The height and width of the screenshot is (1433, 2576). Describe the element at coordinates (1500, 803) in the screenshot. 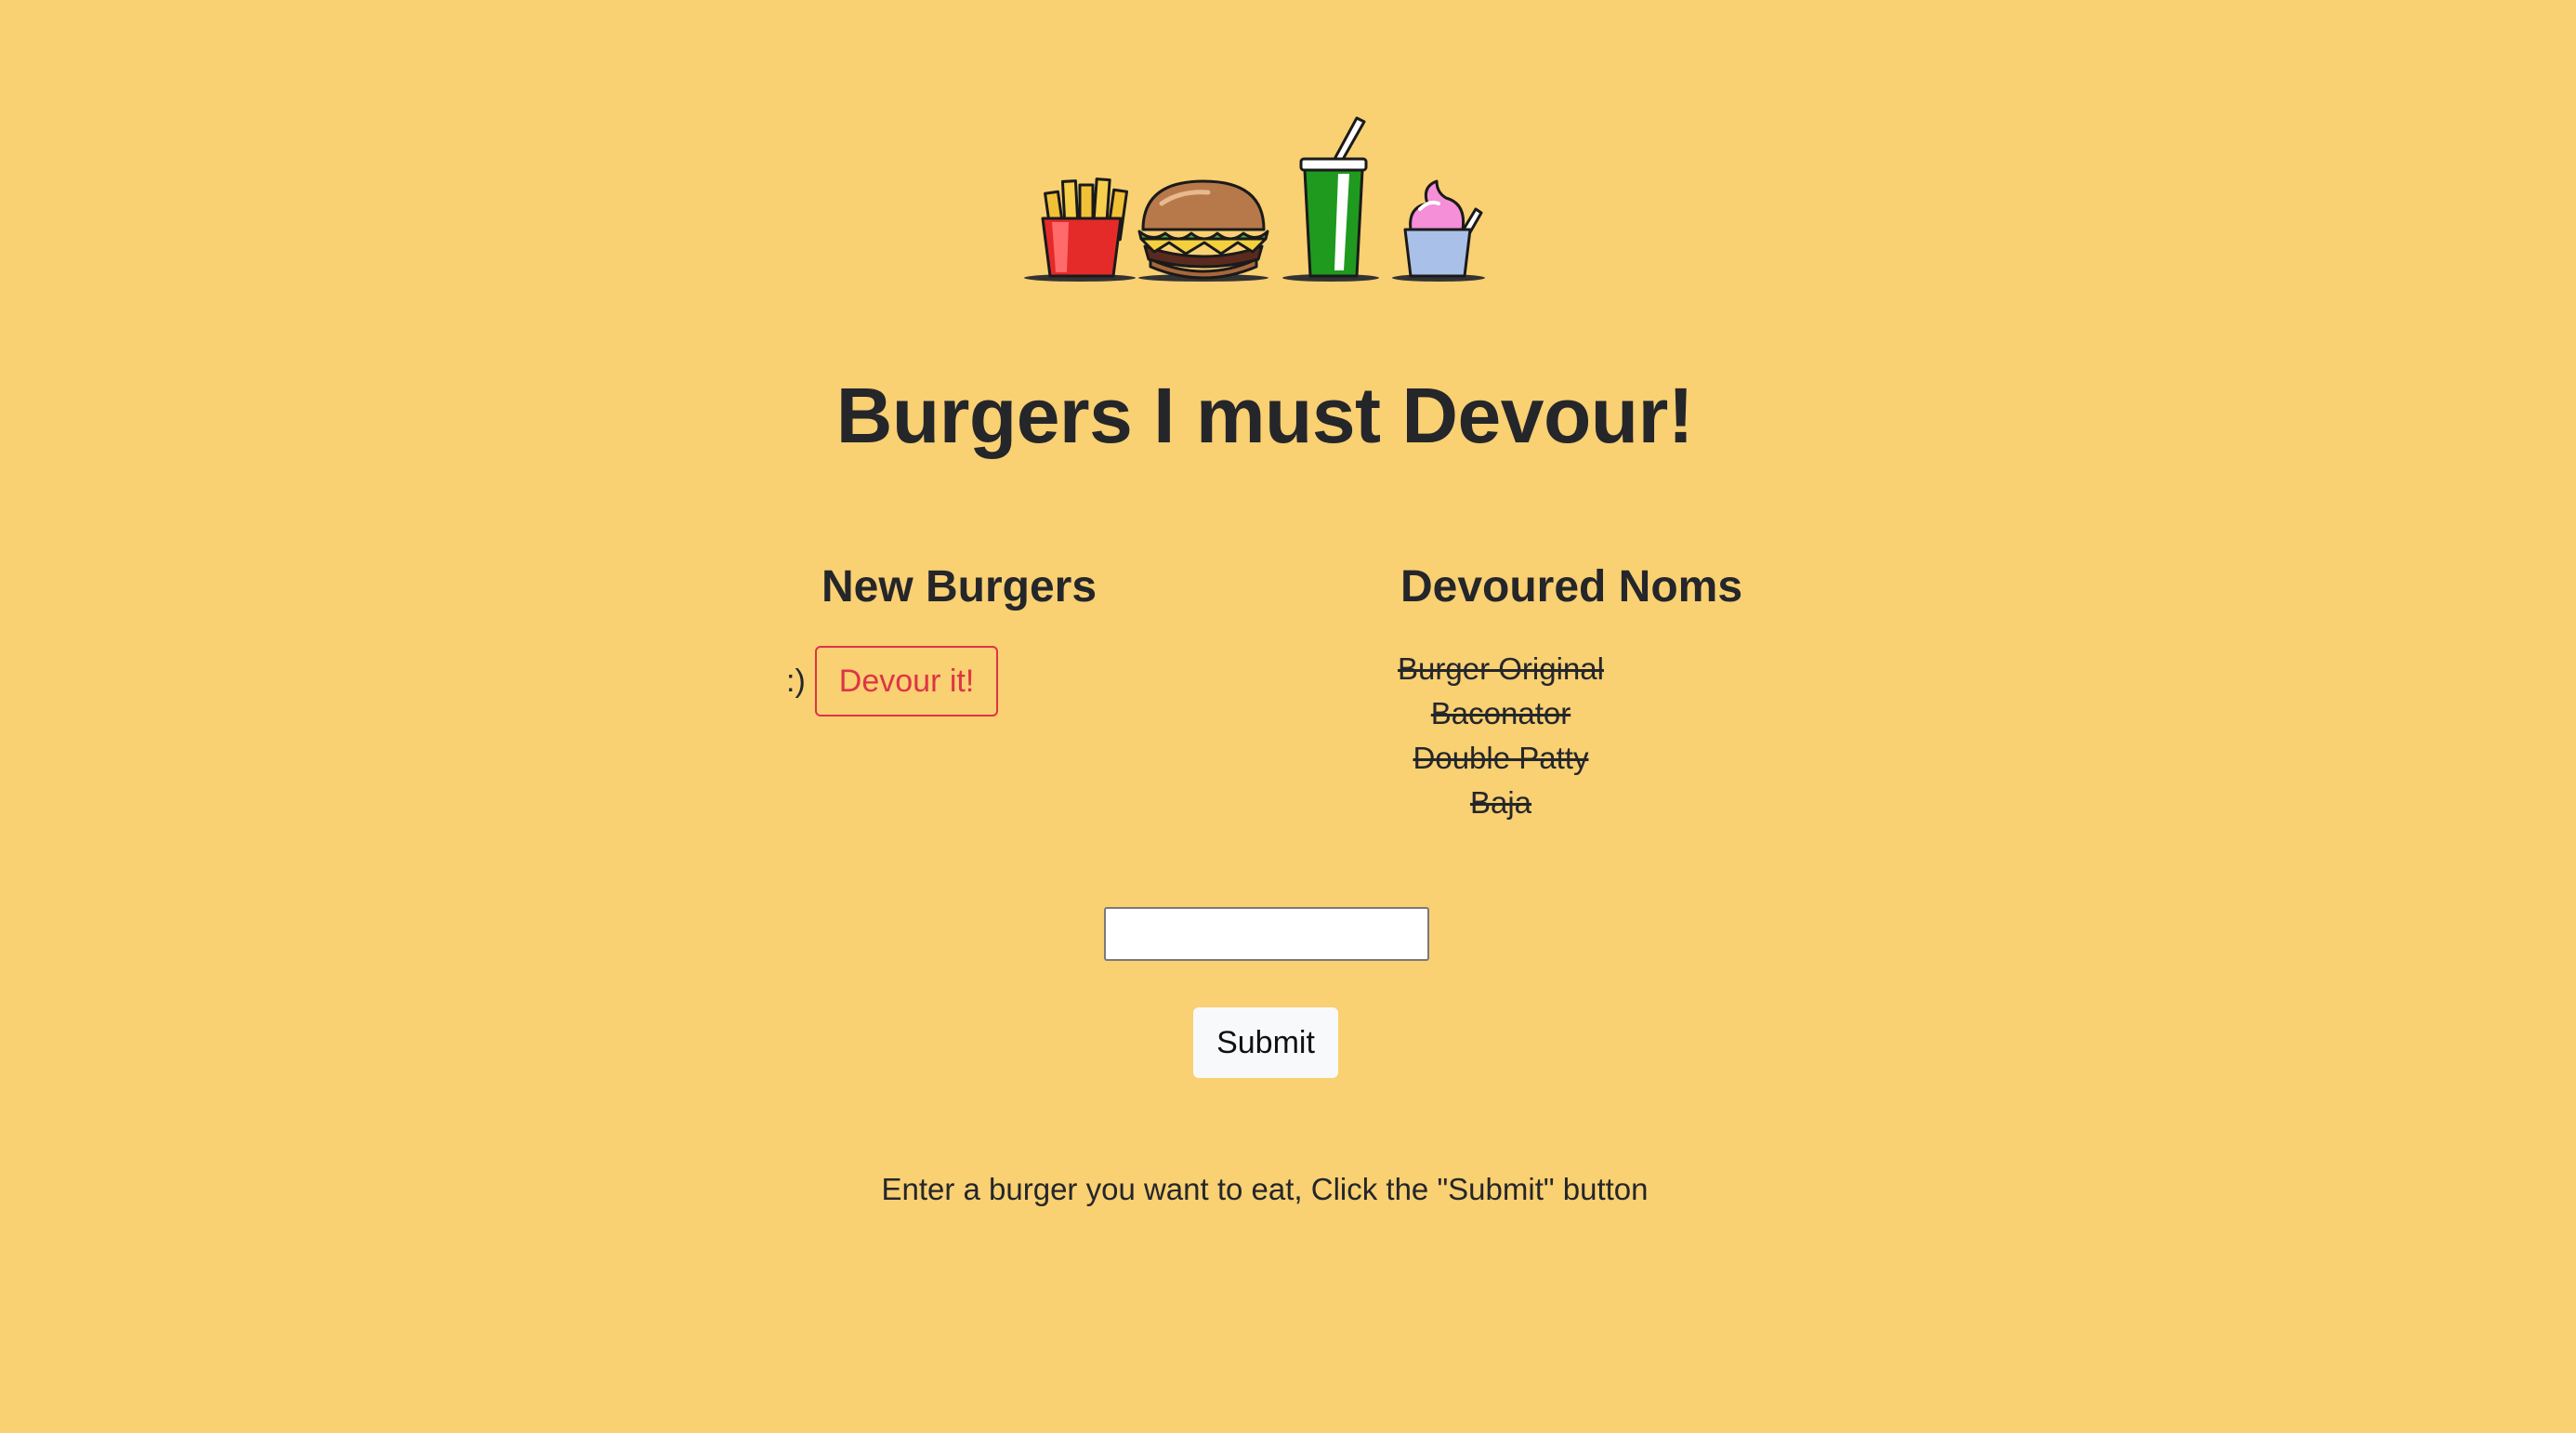

I see `devoured-item: Baja` at that location.